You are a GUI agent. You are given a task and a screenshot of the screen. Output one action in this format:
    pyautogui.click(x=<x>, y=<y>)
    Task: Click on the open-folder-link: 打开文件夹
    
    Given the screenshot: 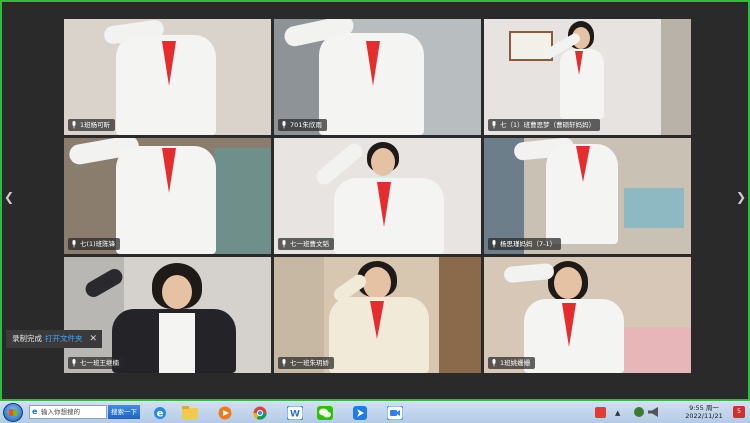 What is the action you would take?
    pyautogui.click(x=64, y=339)
    